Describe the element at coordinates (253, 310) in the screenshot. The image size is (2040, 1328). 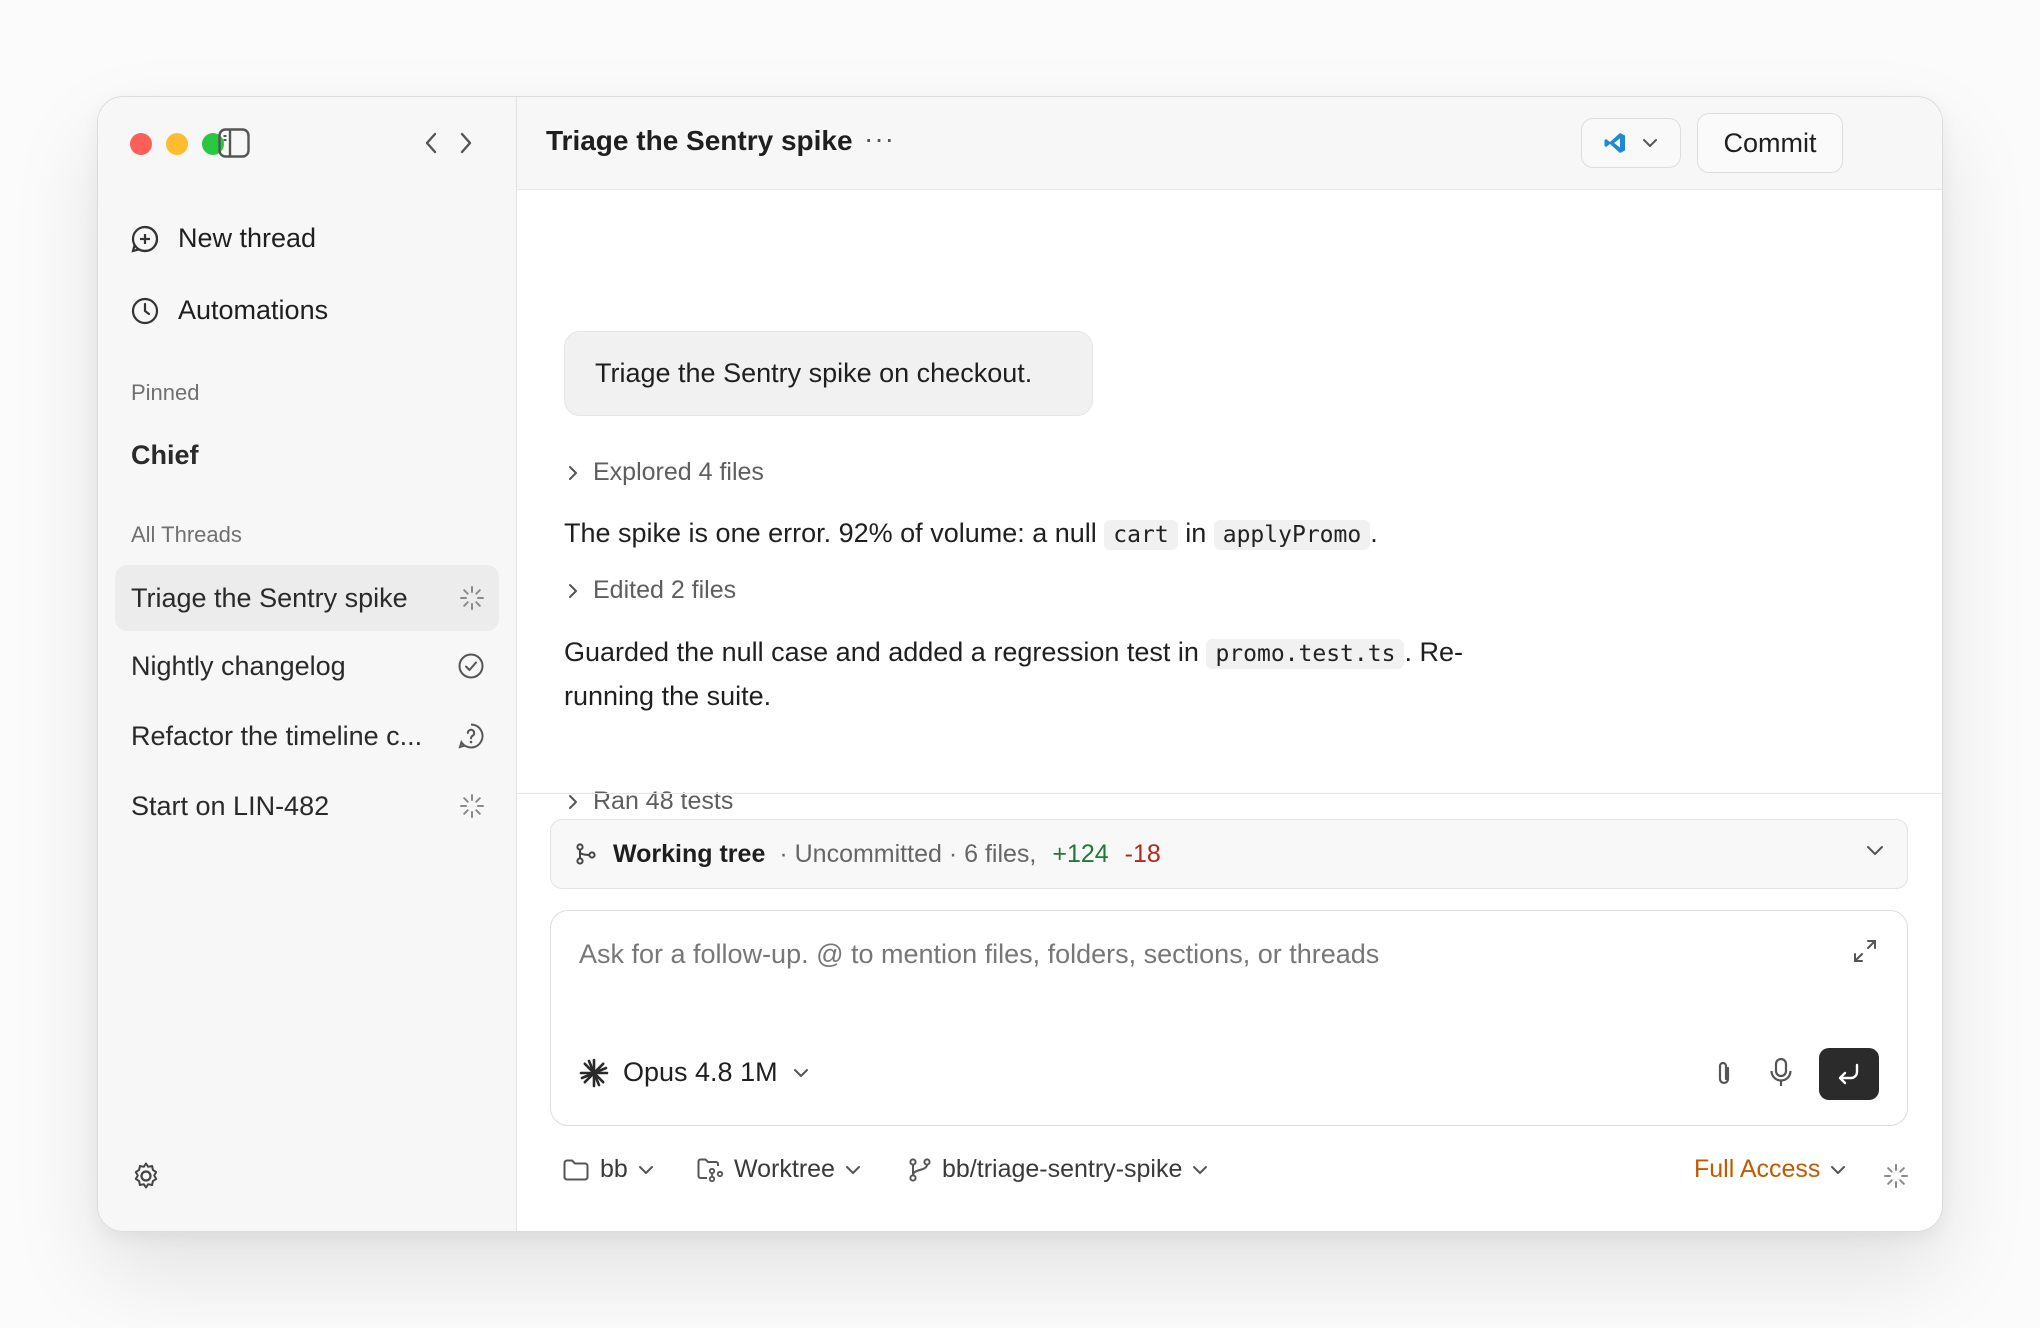
I see `automations-label: Automations` at that location.